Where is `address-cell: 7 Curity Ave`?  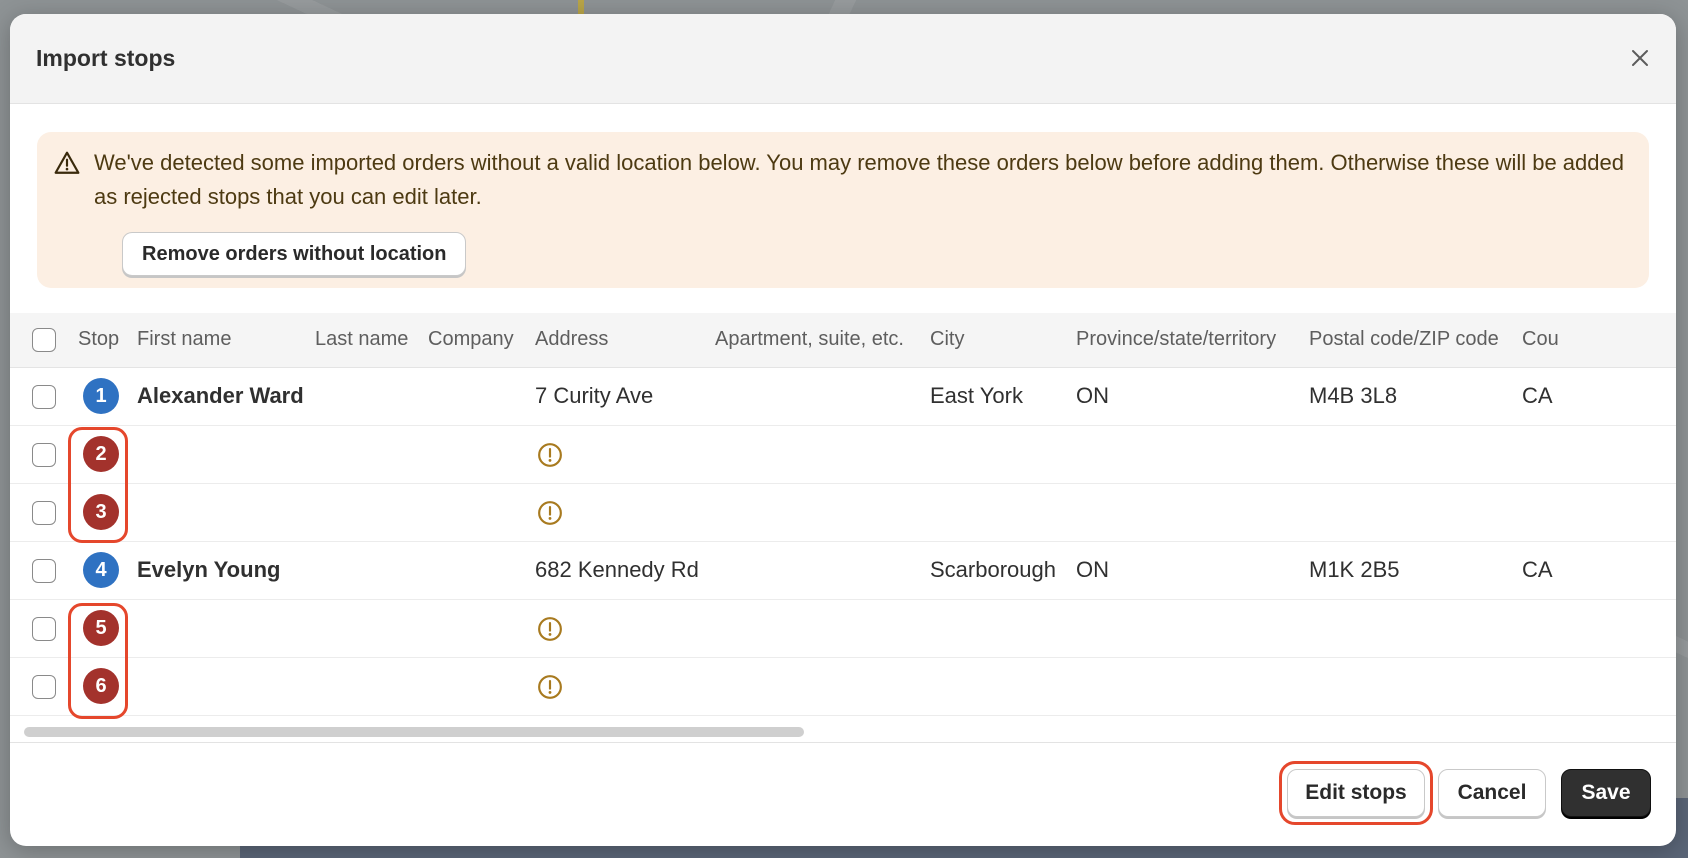 address-cell: 7 Curity Ave is located at coordinates (625, 396).